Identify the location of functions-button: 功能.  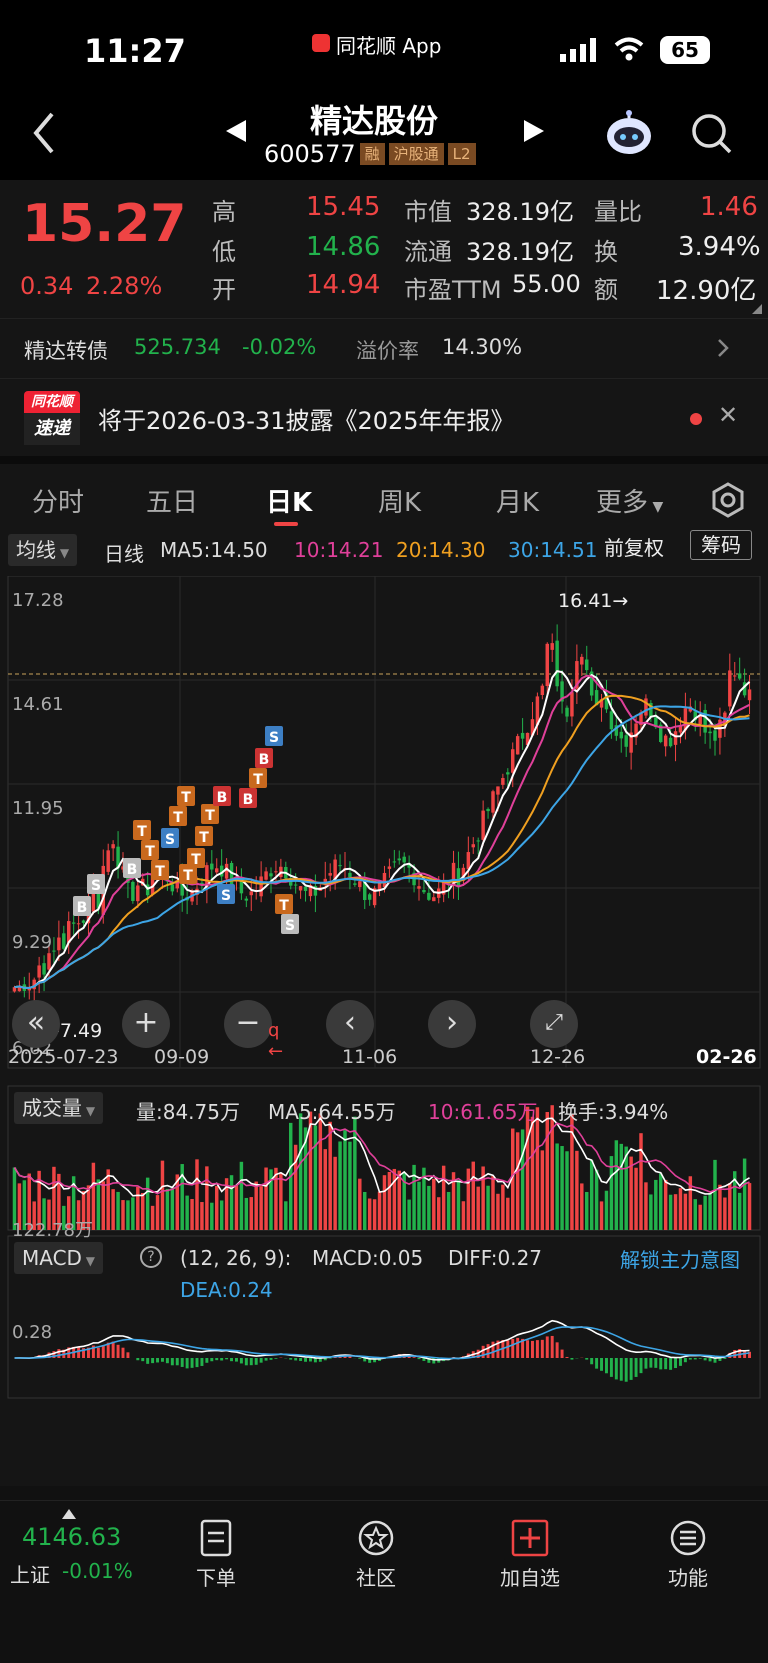
(688, 1555).